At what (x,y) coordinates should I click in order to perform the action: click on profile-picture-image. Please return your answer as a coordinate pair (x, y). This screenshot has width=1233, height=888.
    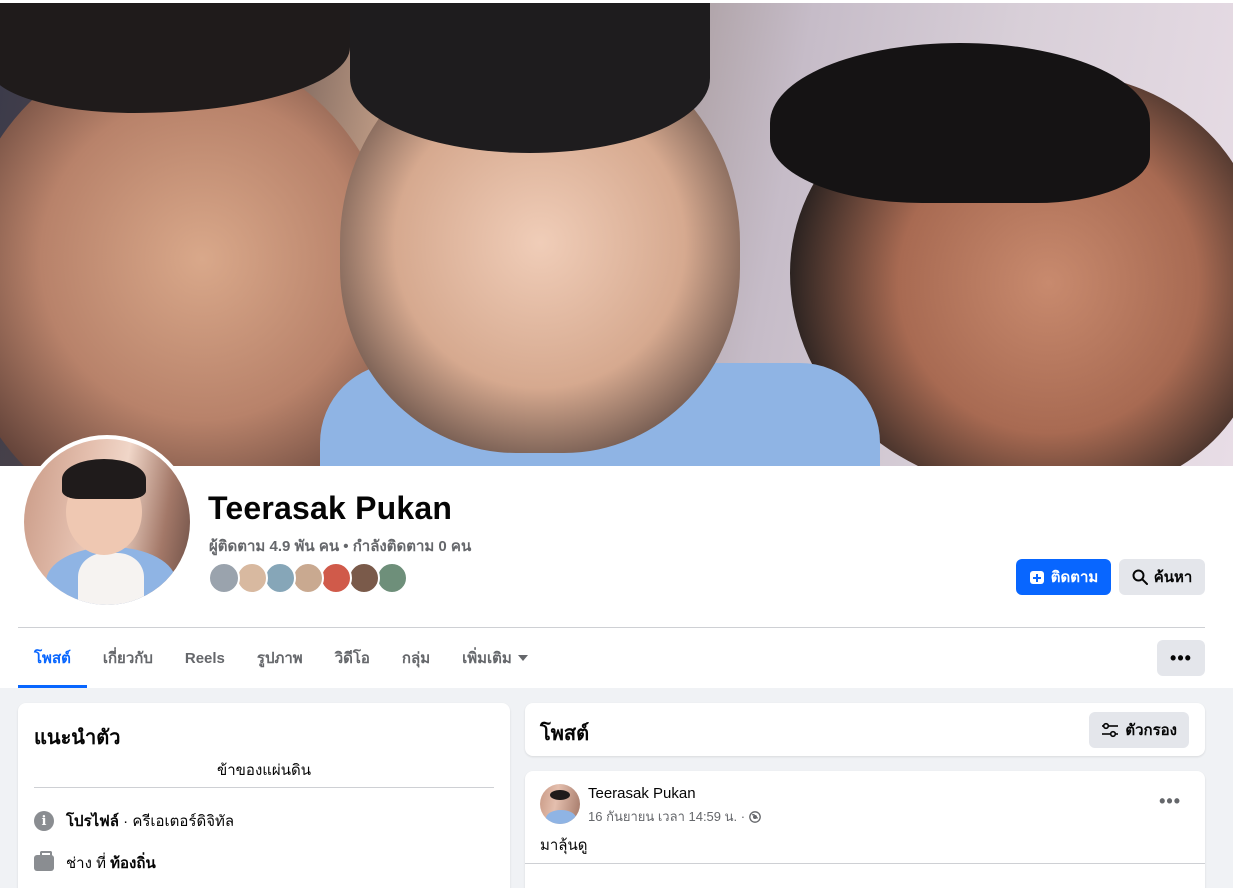
    Looking at the image, I should click on (107, 522).